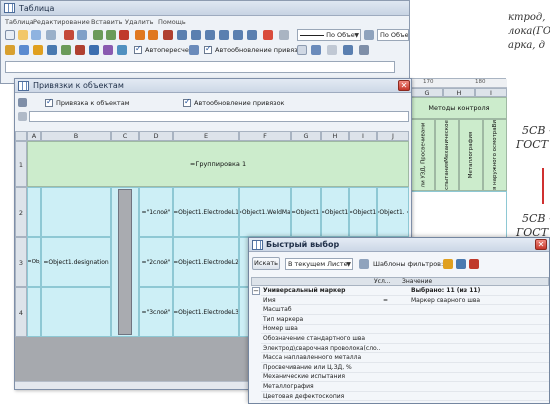  Describe the element at coordinates (106, 22) in the screenshot. I see `menu-insert: Вставить` at that location.